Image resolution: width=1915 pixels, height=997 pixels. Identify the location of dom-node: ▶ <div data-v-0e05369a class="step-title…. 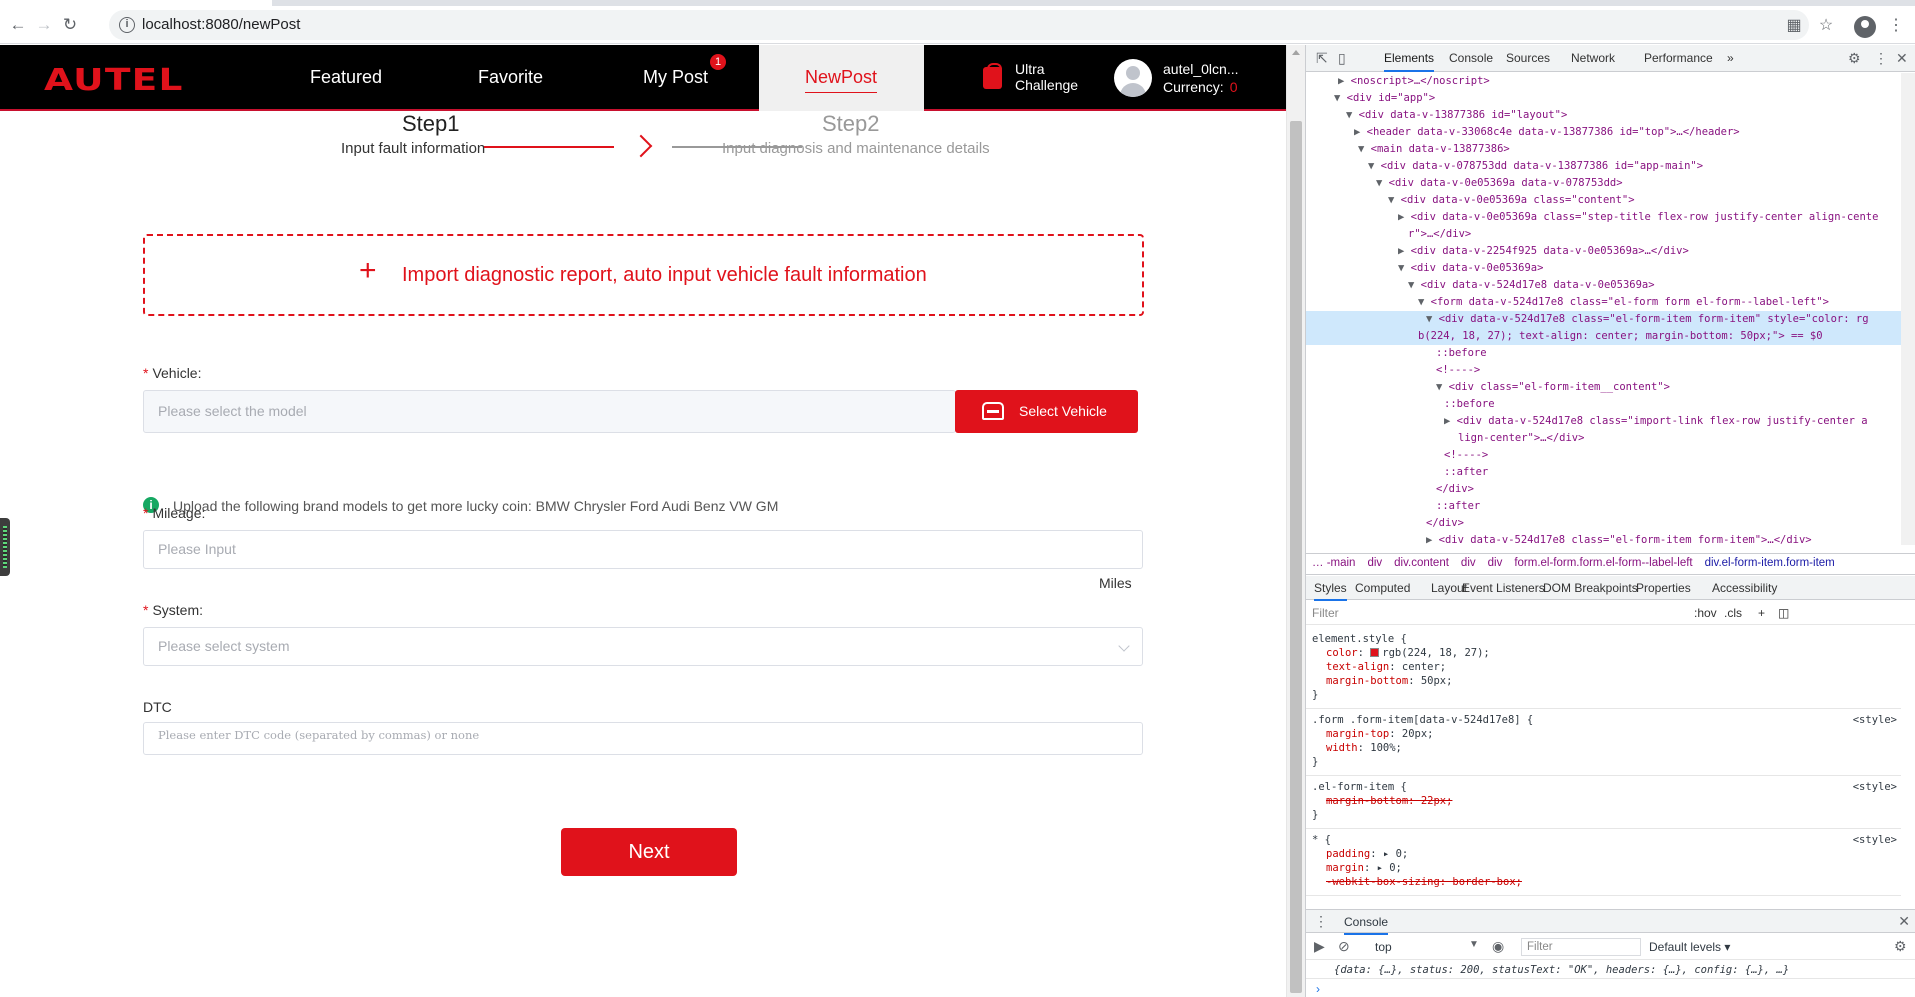
(1603, 217).